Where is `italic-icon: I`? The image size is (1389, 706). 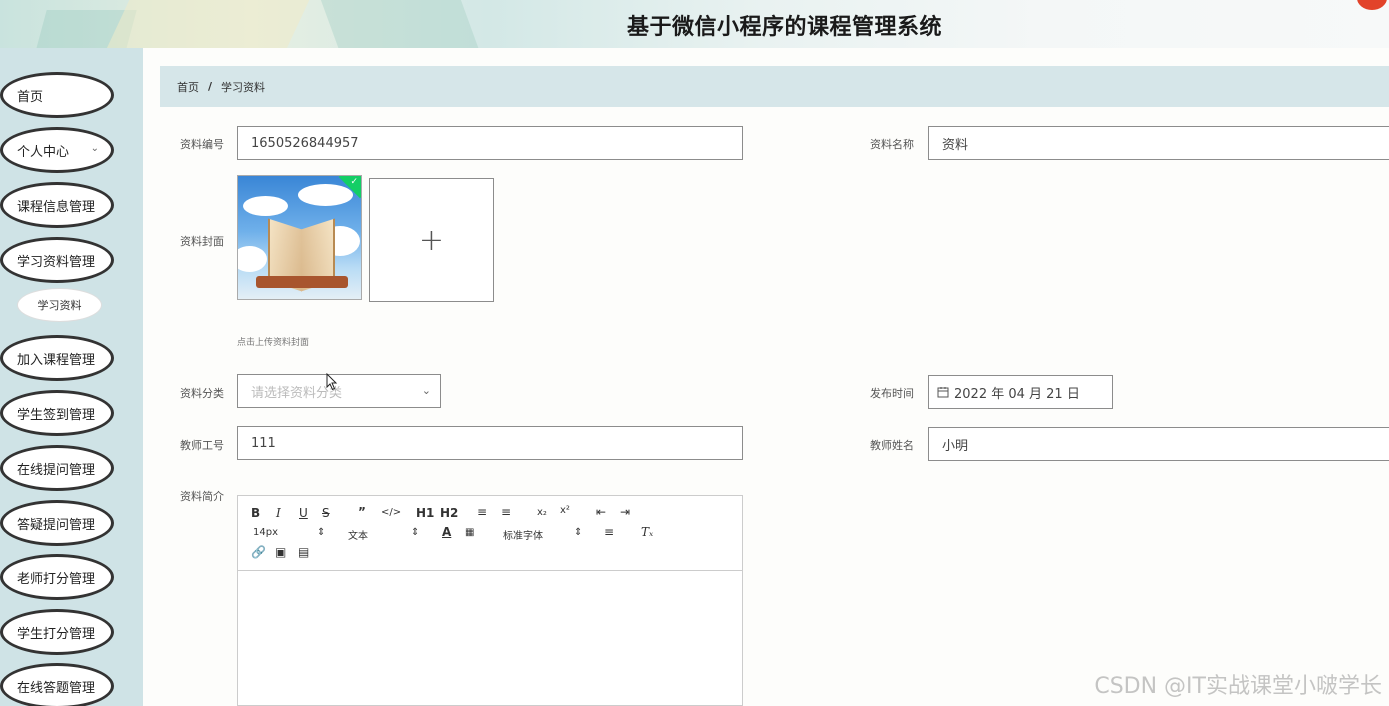 italic-icon: I is located at coordinates (278, 513).